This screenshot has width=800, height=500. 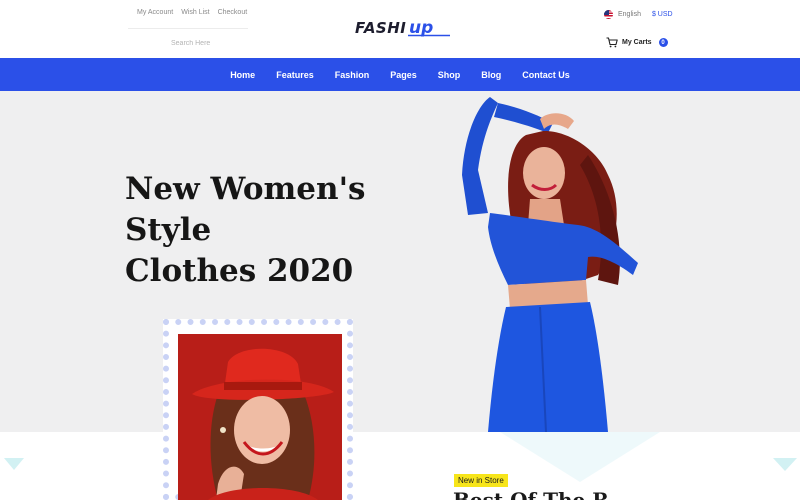 I want to click on logo-mark-icon: up, so click(x=429, y=28).